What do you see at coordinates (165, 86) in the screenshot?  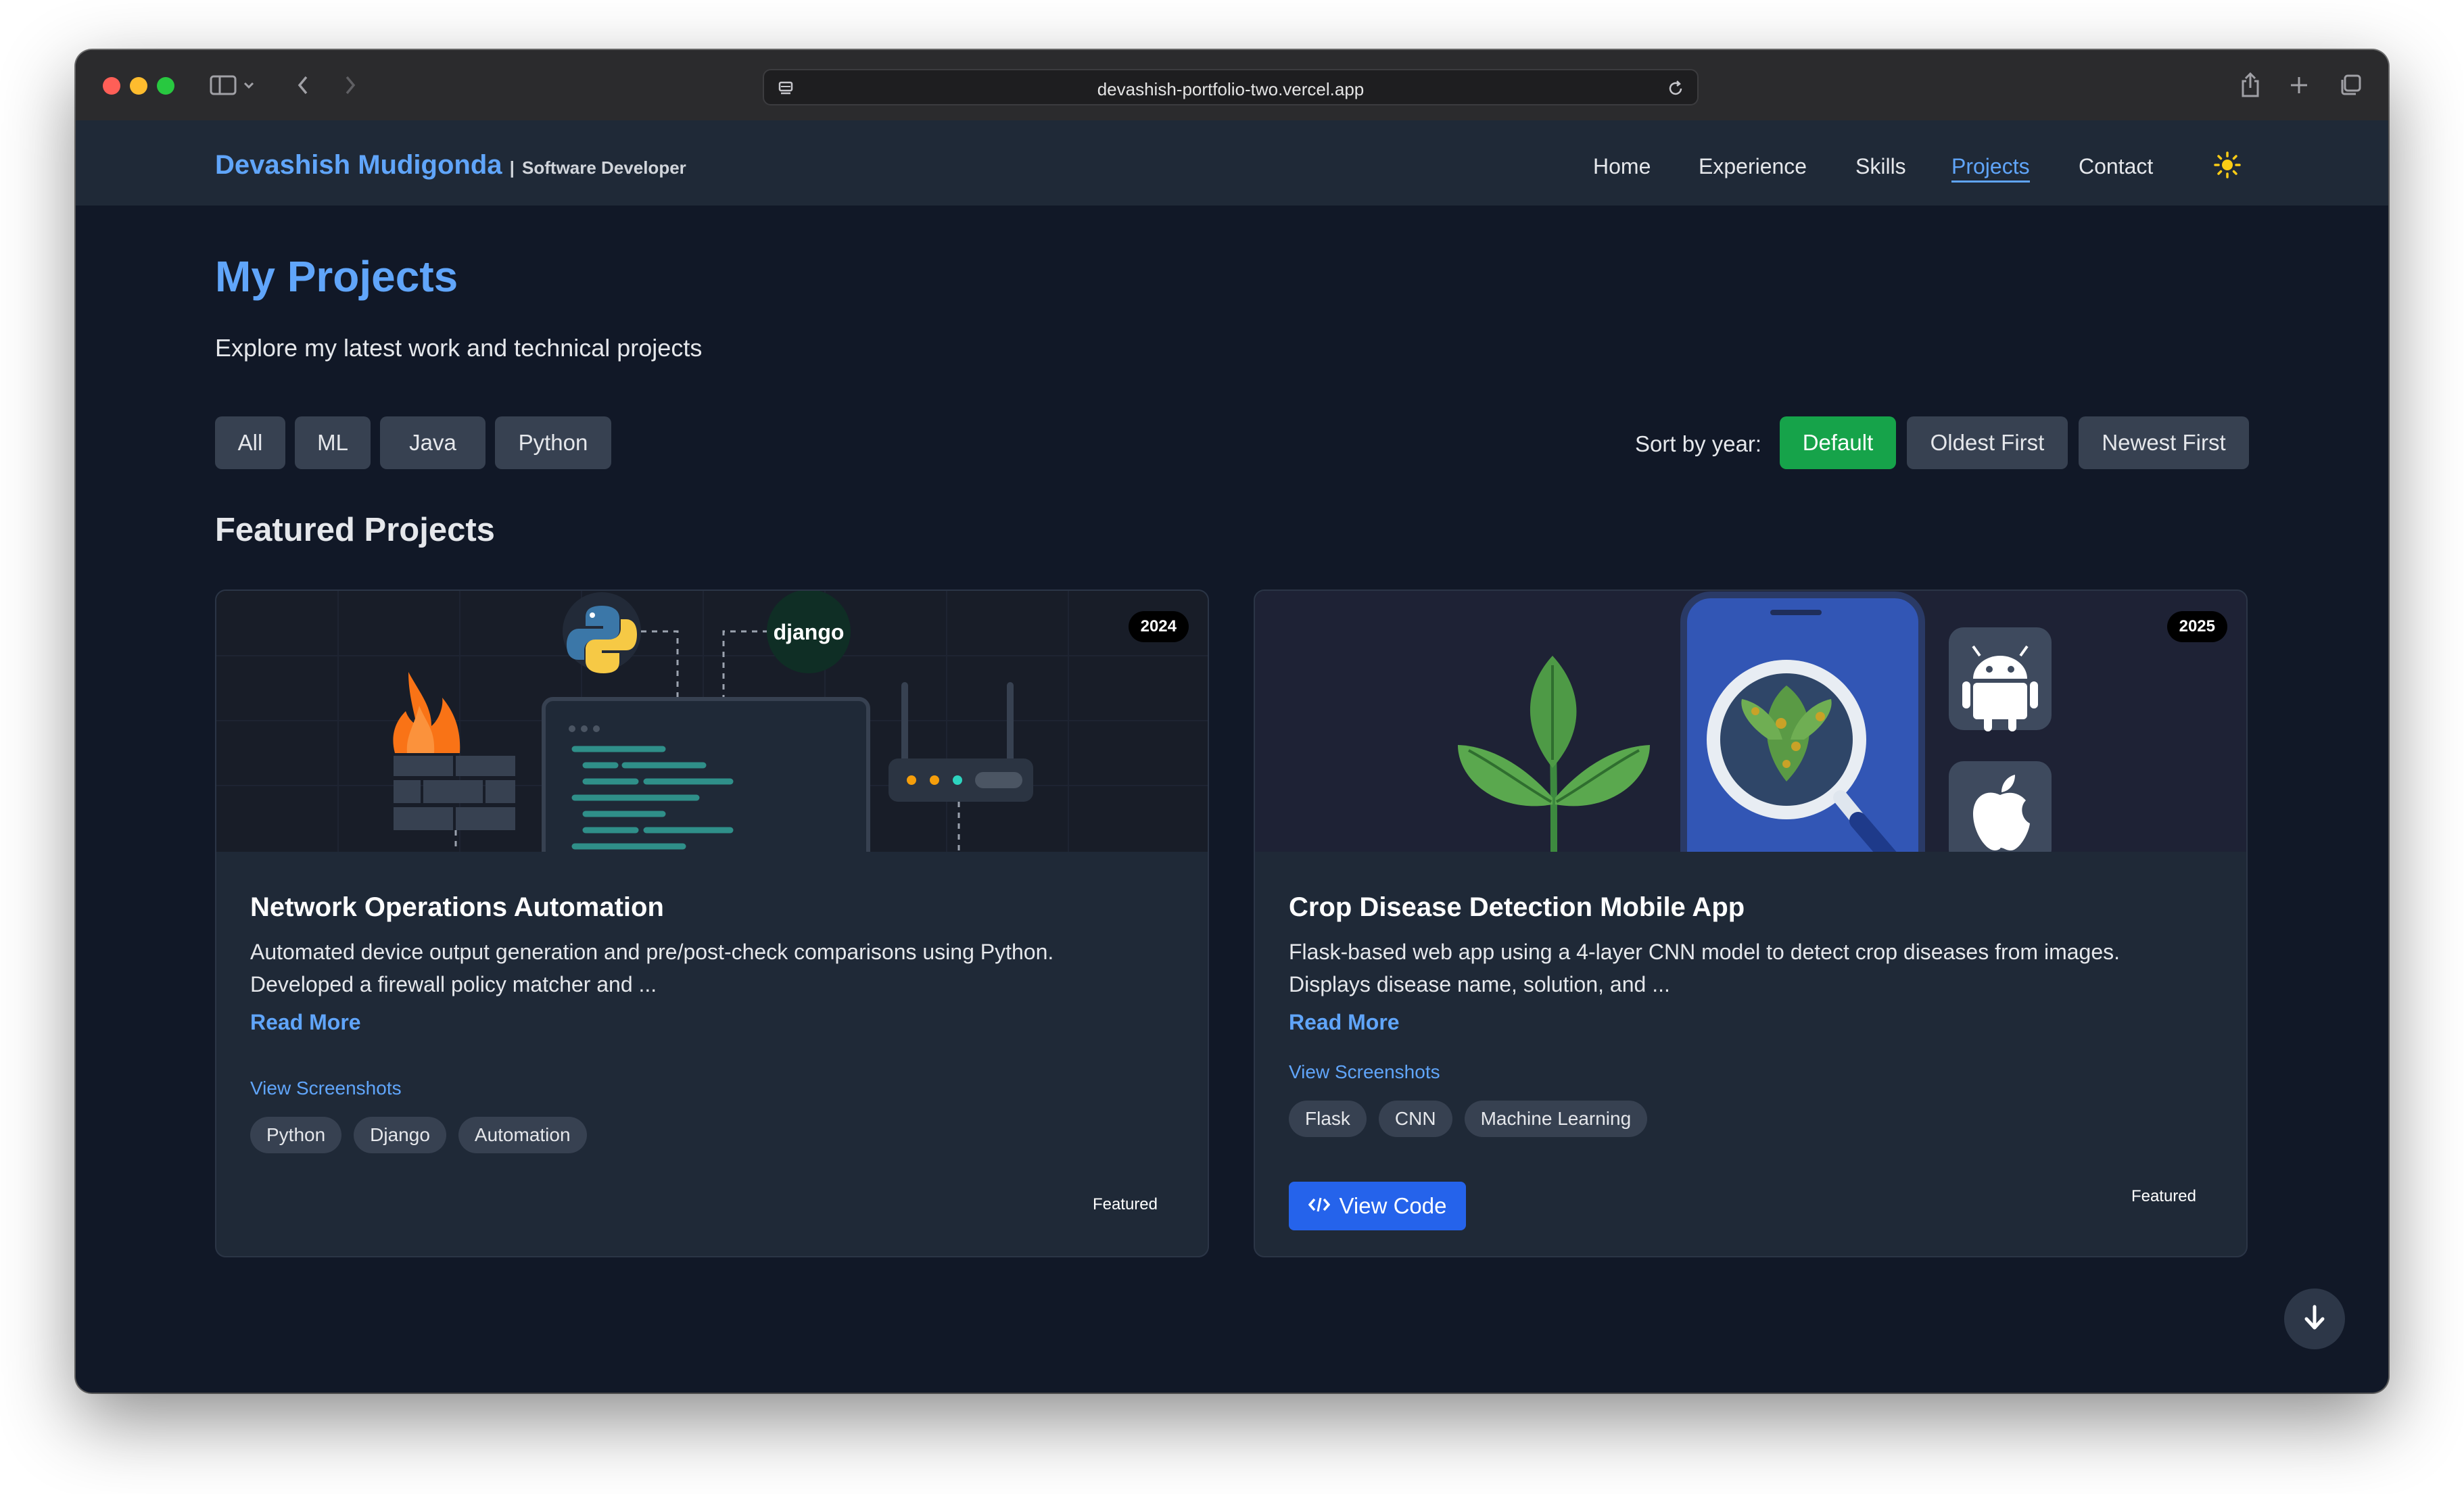 I see `maximize-window-button` at bounding box center [165, 86].